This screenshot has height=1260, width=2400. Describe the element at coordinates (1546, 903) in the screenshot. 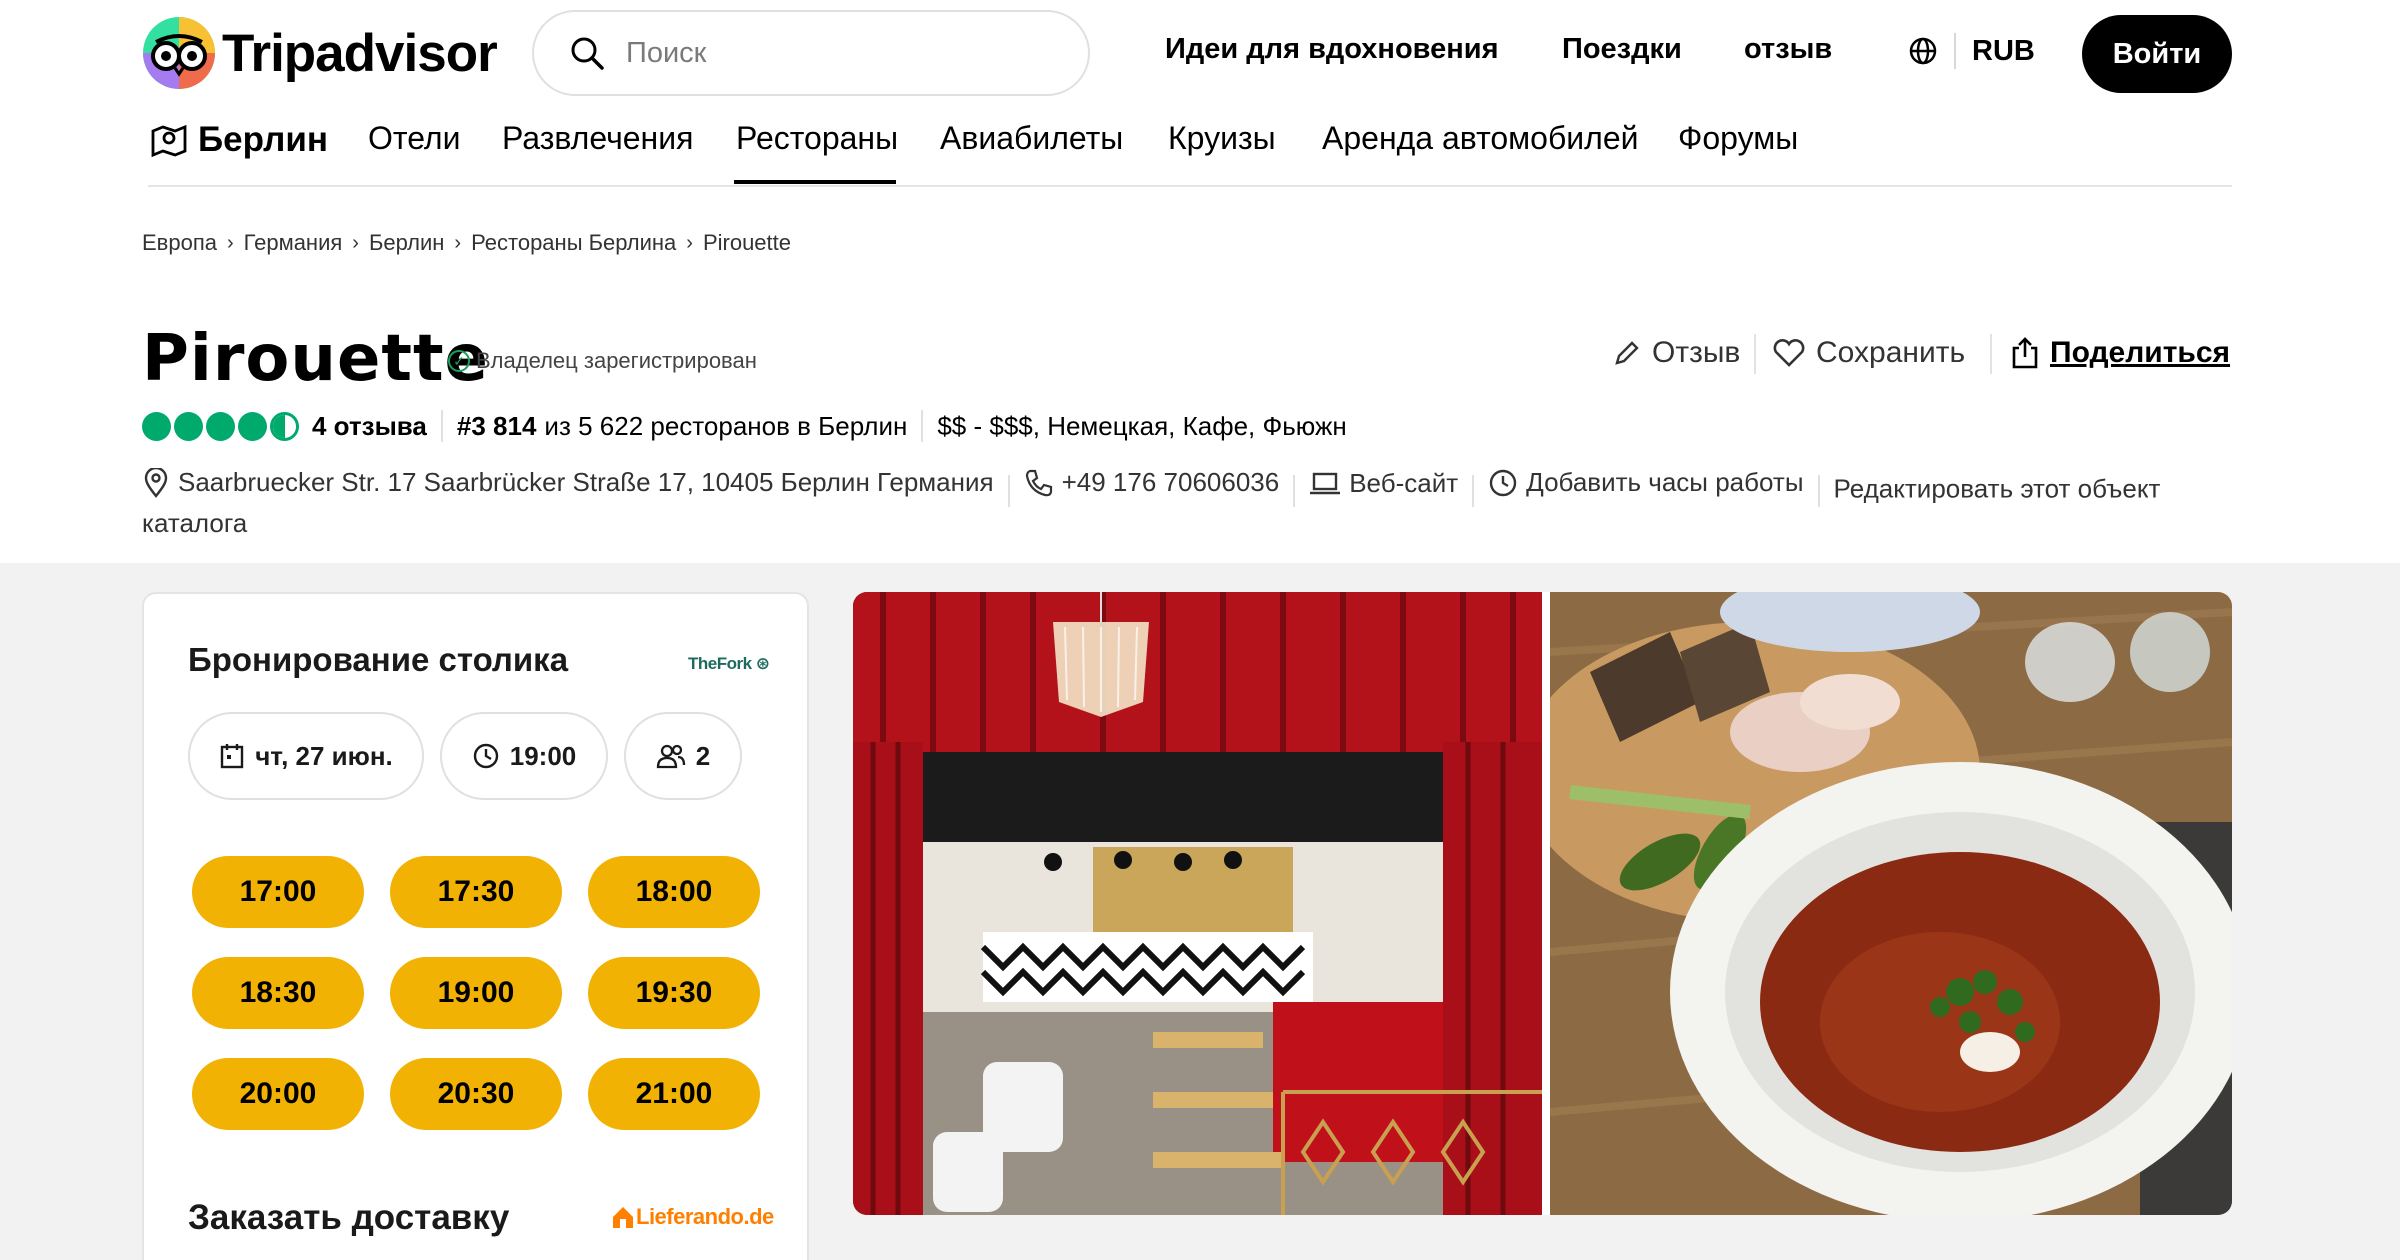

I see `photo-divider` at that location.